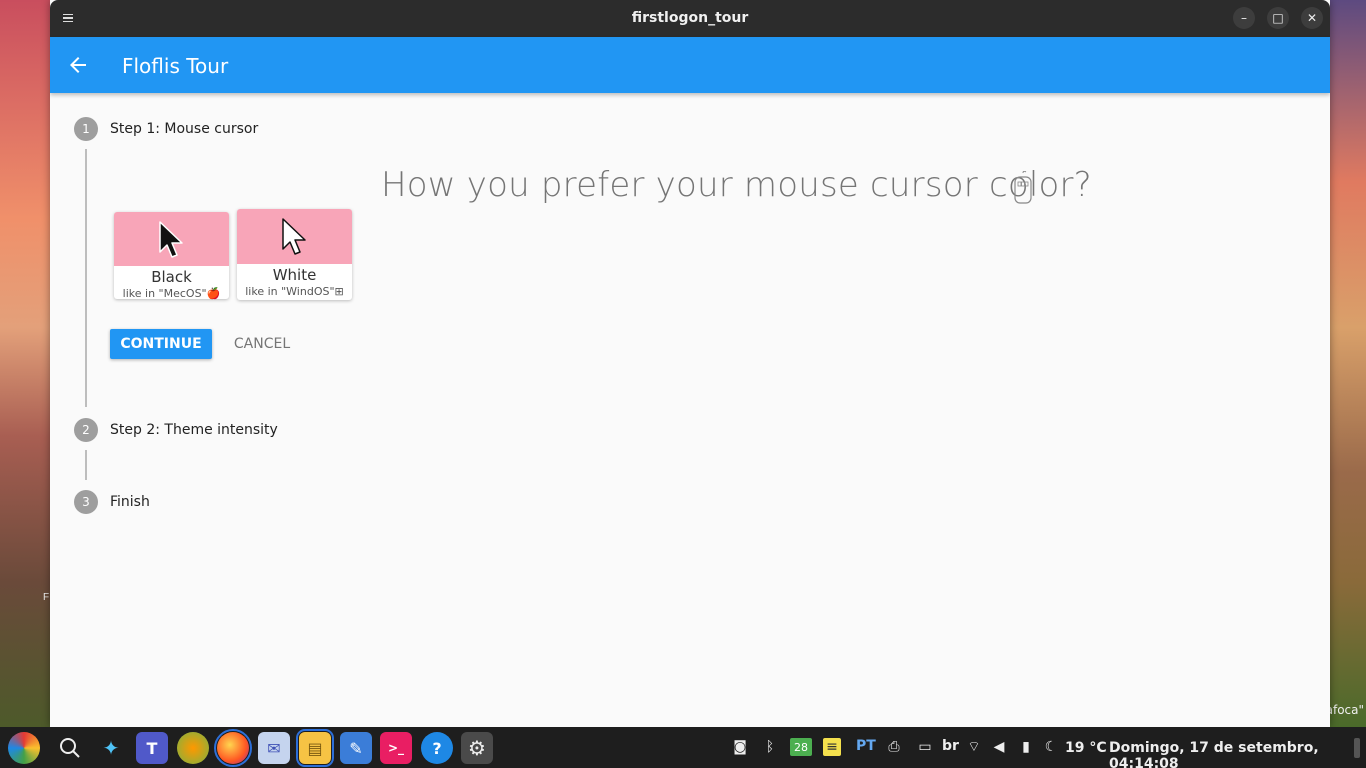 Image resolution: width=1366 pixels, height=768 pixels. I want to click on step-2-label: Step 2: Theme intensity, so click(194, 430).